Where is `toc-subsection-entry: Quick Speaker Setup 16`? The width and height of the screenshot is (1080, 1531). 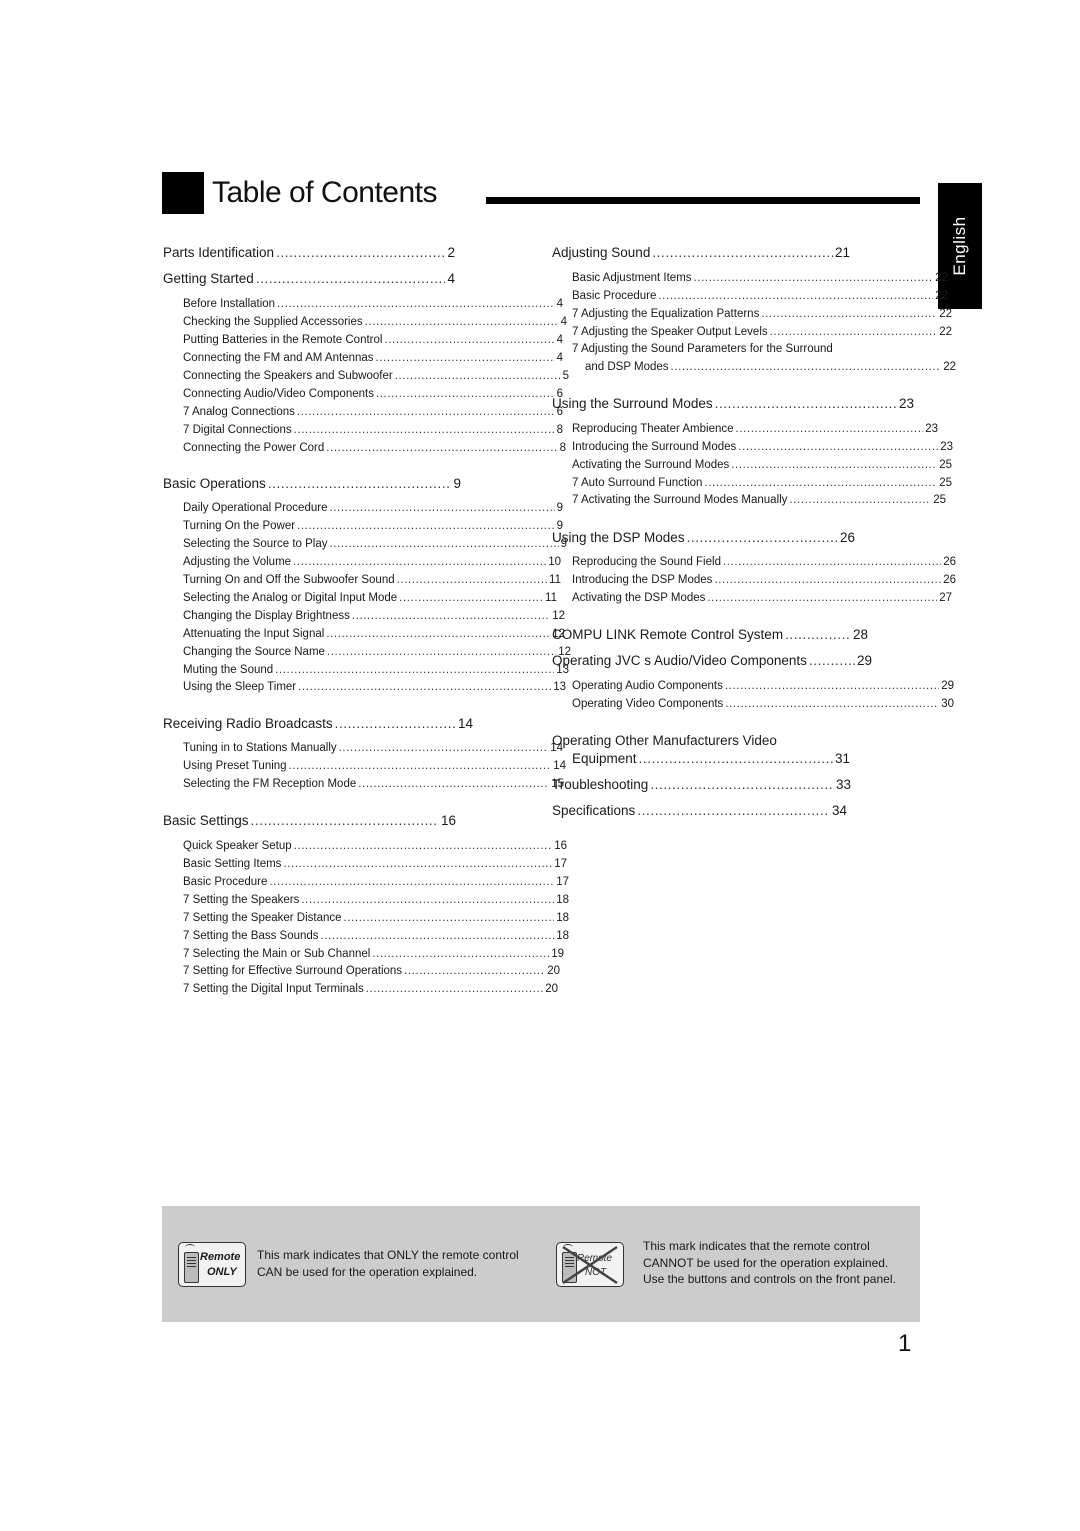
toc-subsection-entry: Quick Speaker Setup 16 is located at coordinates (375, 846).